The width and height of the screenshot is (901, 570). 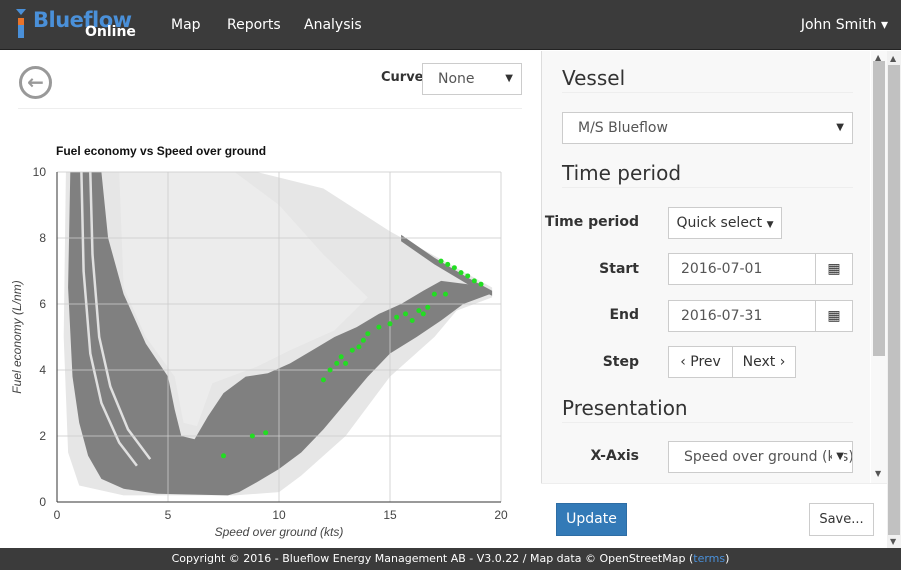 I want to click on x-axis-select: Speed over ground (kts) ▼, so click(x=760, y=457).